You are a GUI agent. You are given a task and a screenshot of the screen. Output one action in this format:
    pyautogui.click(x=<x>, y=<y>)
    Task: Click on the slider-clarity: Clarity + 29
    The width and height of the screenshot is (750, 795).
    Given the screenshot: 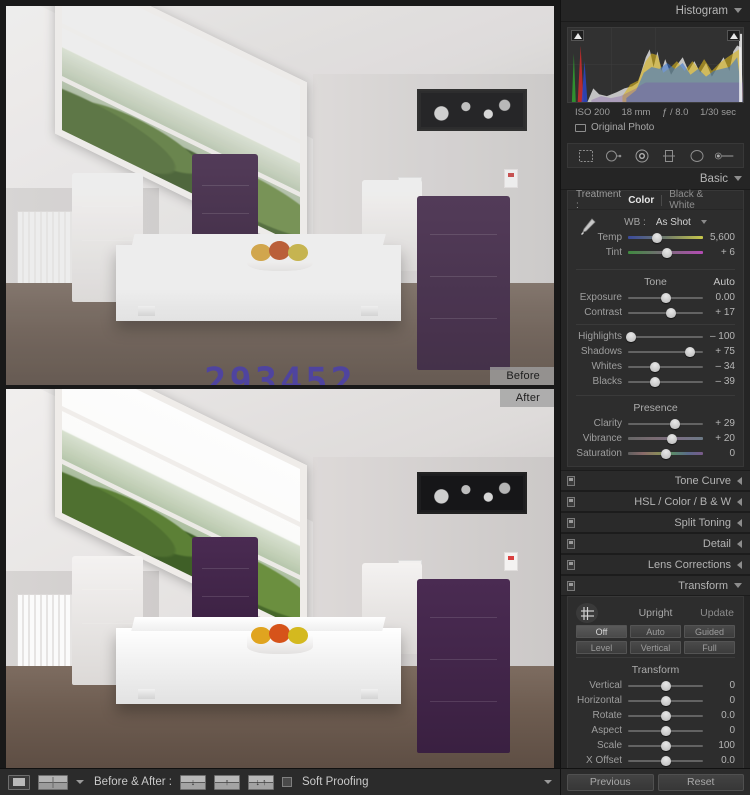 What is the action you would take?
    pyautogui.click(x=655, y=423)
    